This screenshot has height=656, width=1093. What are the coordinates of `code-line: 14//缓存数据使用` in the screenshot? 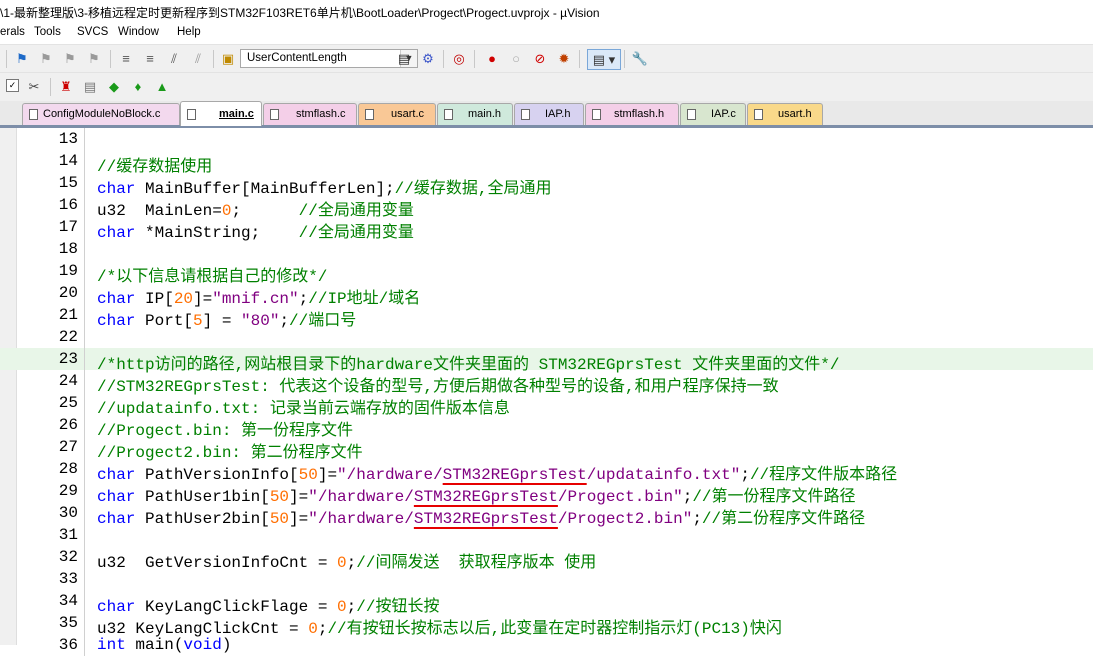 It's located at (546, 163).